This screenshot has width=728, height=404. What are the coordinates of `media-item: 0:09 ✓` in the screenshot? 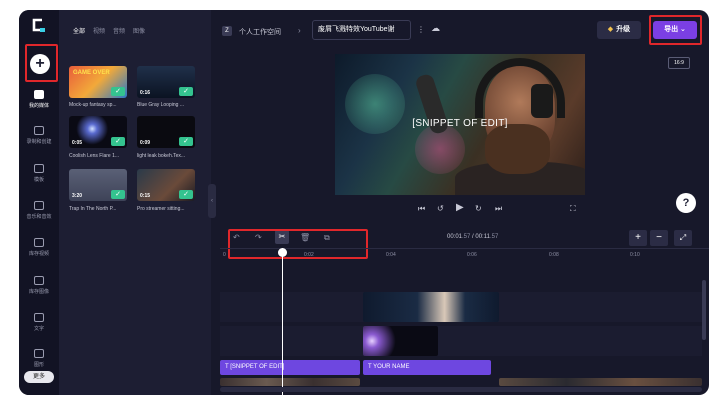 It's located at (166, 132).